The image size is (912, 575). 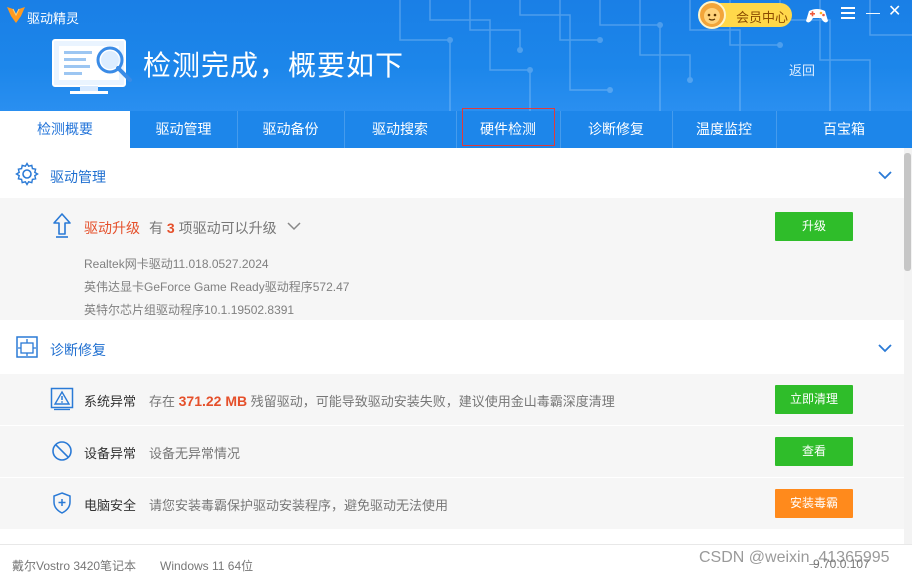 I want to click on monitor-scan-icon, so click(x=92, y=66).